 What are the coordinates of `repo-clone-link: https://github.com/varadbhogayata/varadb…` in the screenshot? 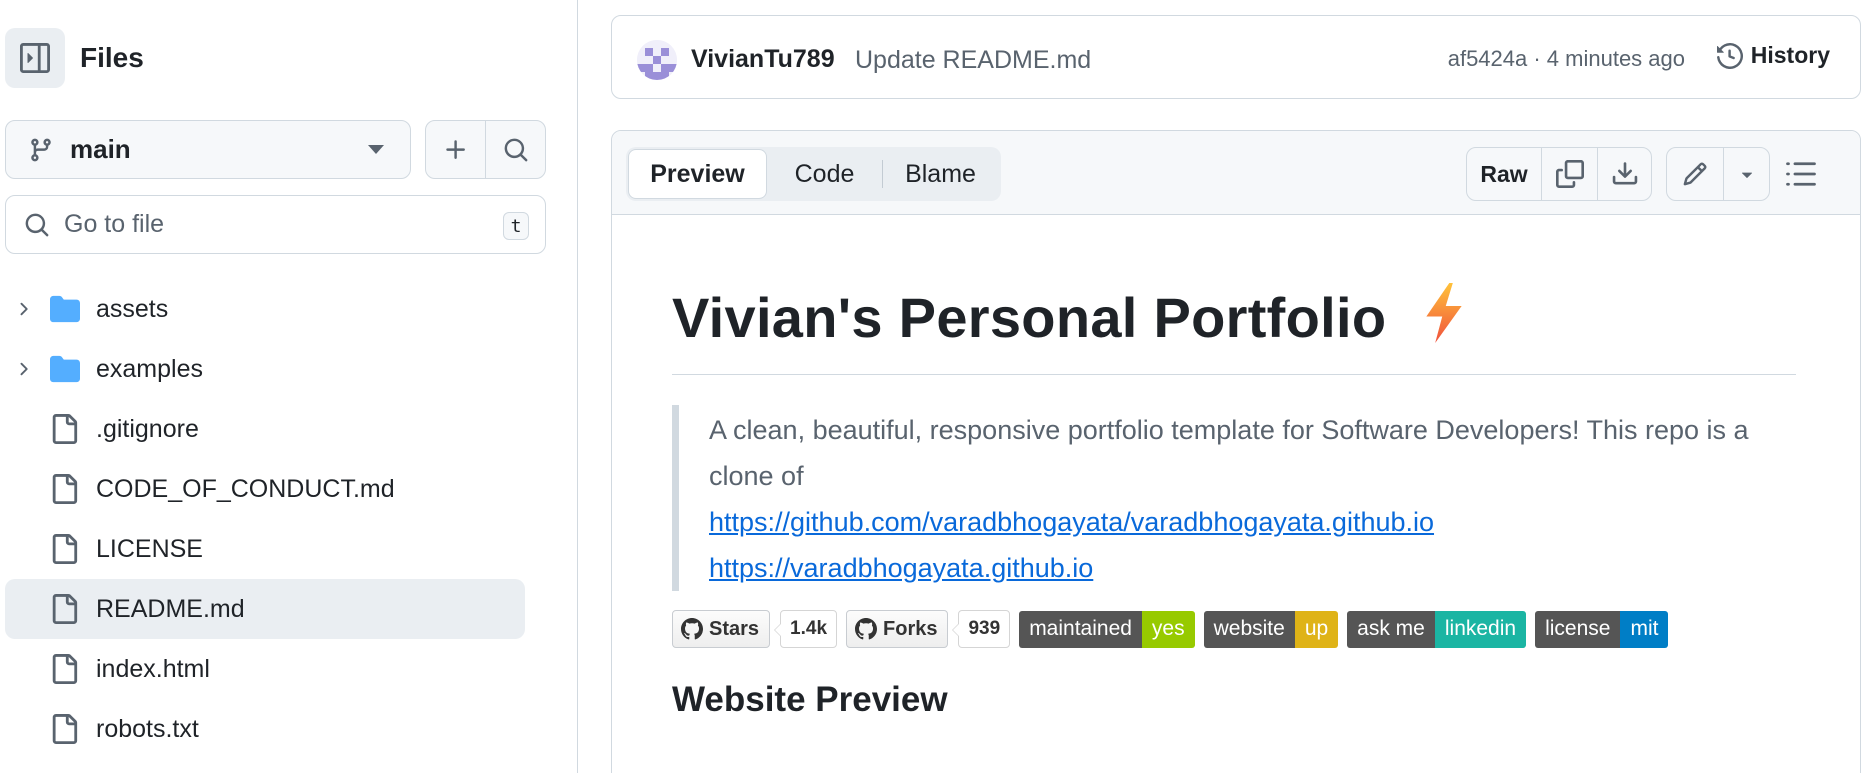 It's located at (1252, 522).